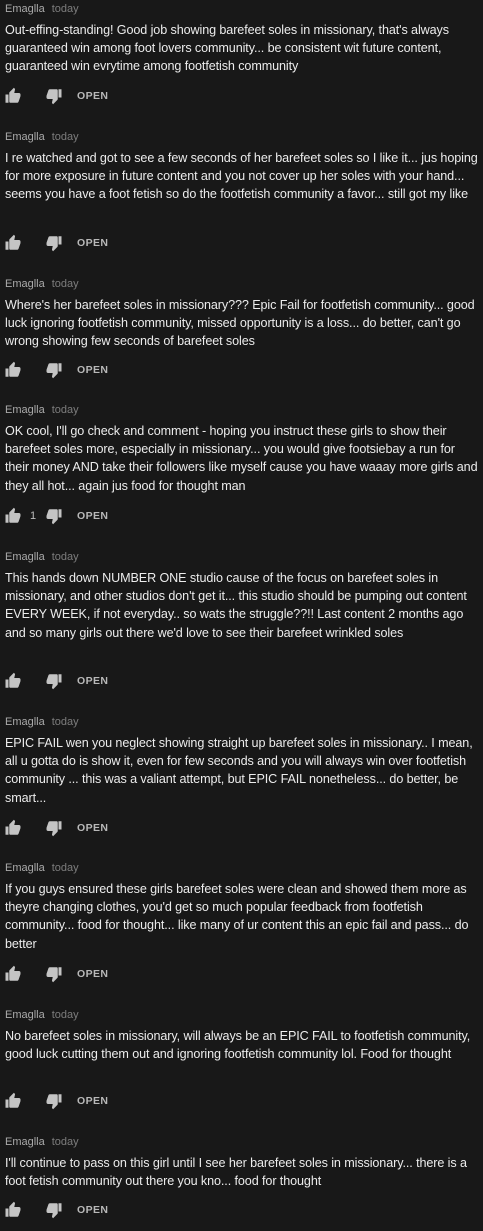 The image size is (483, 1231). I want to click on comment-actions: 1 OPEN, so click(150, 516).